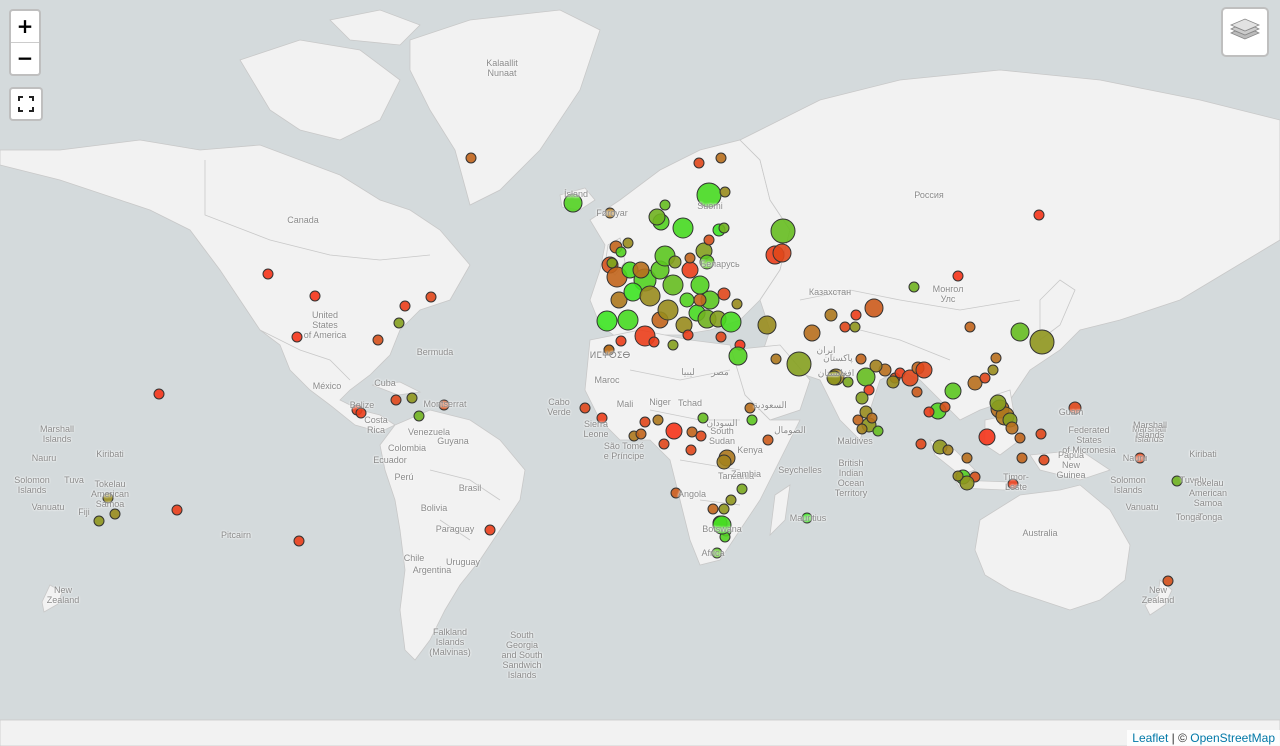  I want to click on marker-russia-e, so click(1039, 215).